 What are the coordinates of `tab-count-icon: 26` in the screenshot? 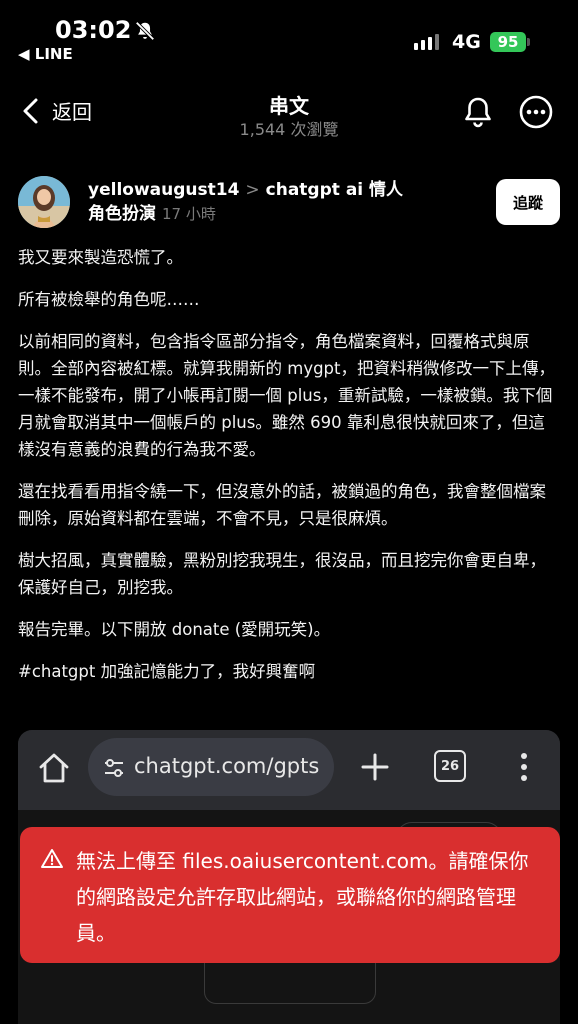 It's located at (450, 766).